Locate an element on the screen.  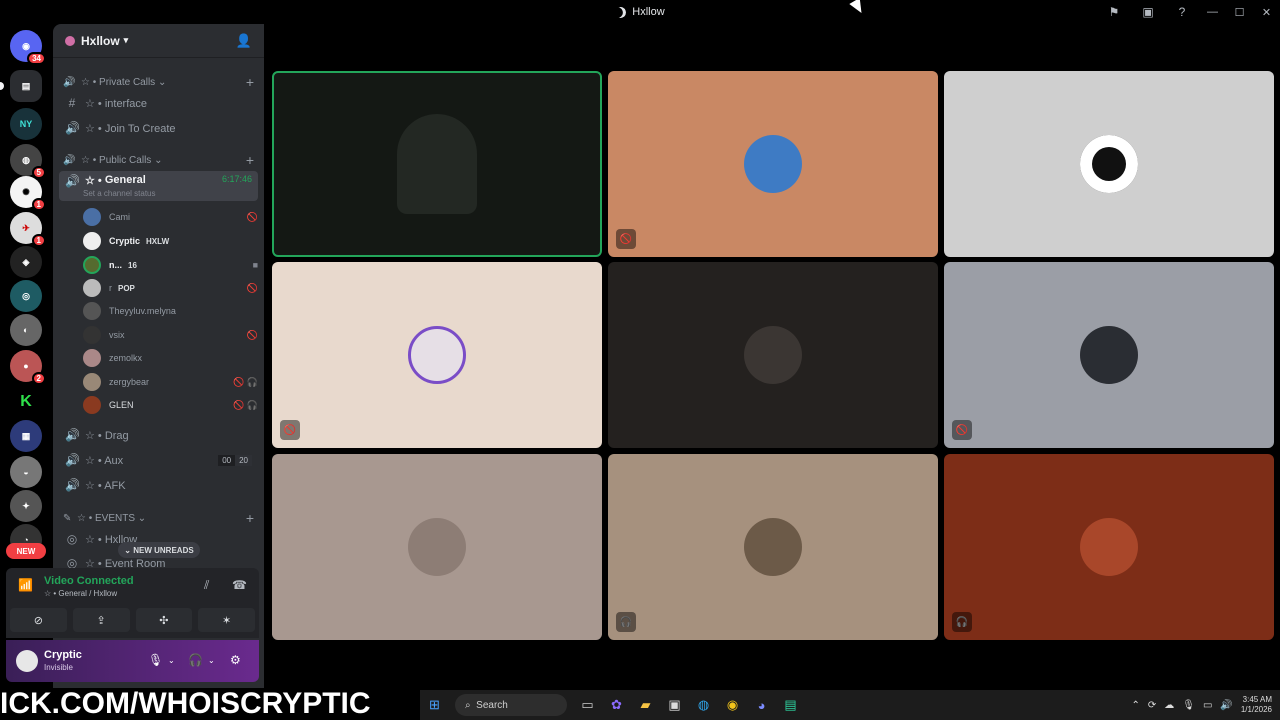
headphones-icon: 🎧 is located at coordinates (195, 660).